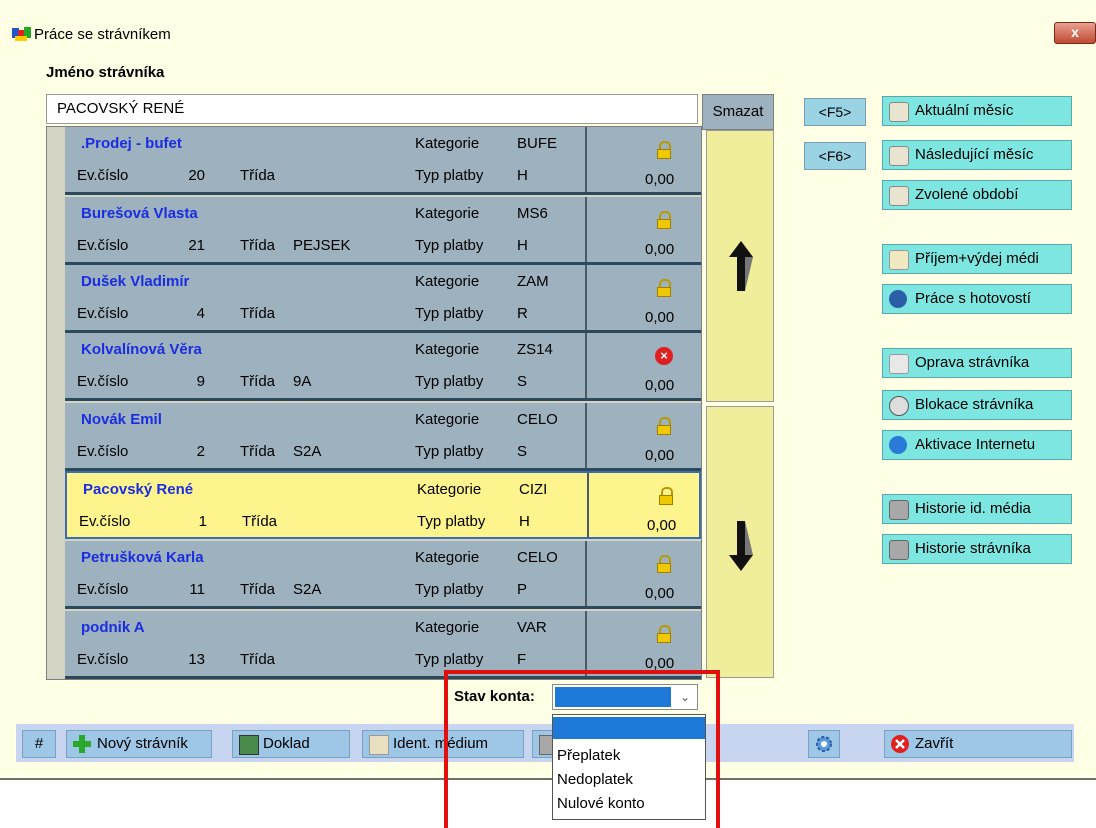 The image size is (1096, 828). What do you see at coordinates (121, 419) in the screenshot?
I see `diner-name: Novák Emil` at bounding box center [121, 419].